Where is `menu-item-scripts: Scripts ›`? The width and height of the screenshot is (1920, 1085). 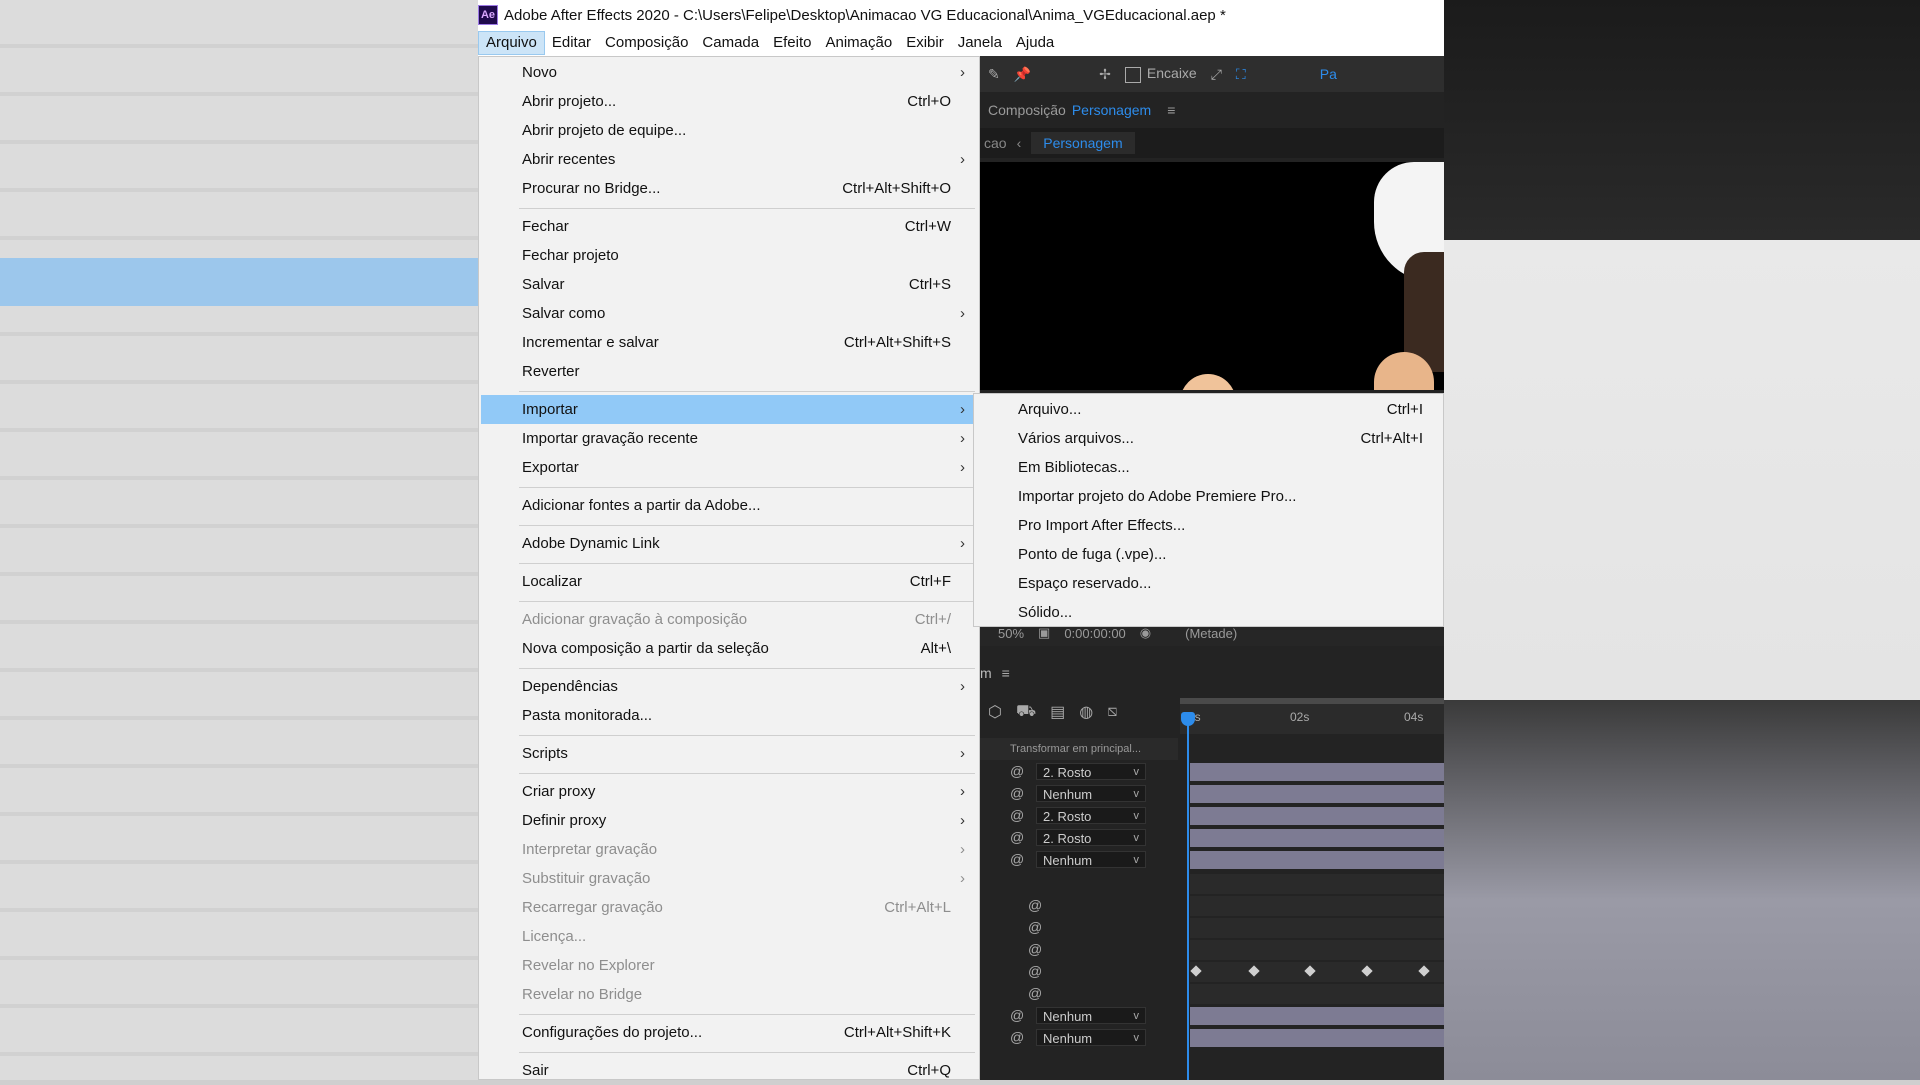 menu-item-scripts: Scripts › is located at coordinates (729, 753).